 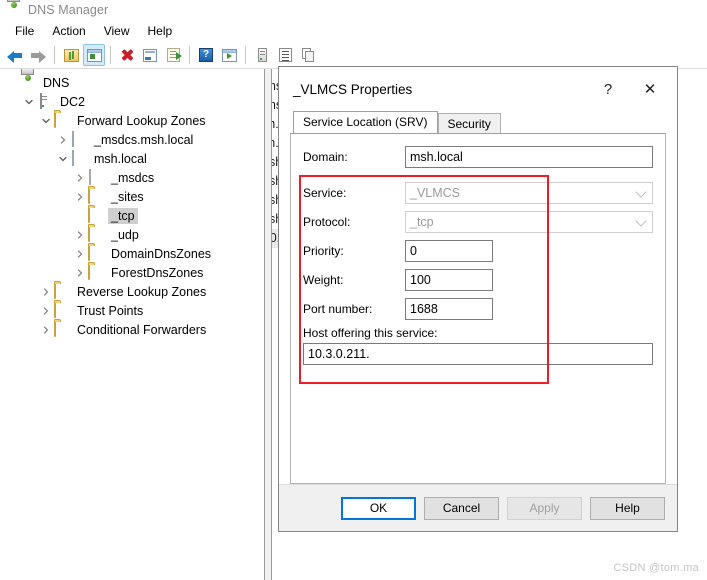 I want to click on tree-node-label: Conditional Forwarders, so click(x=142, y=329).